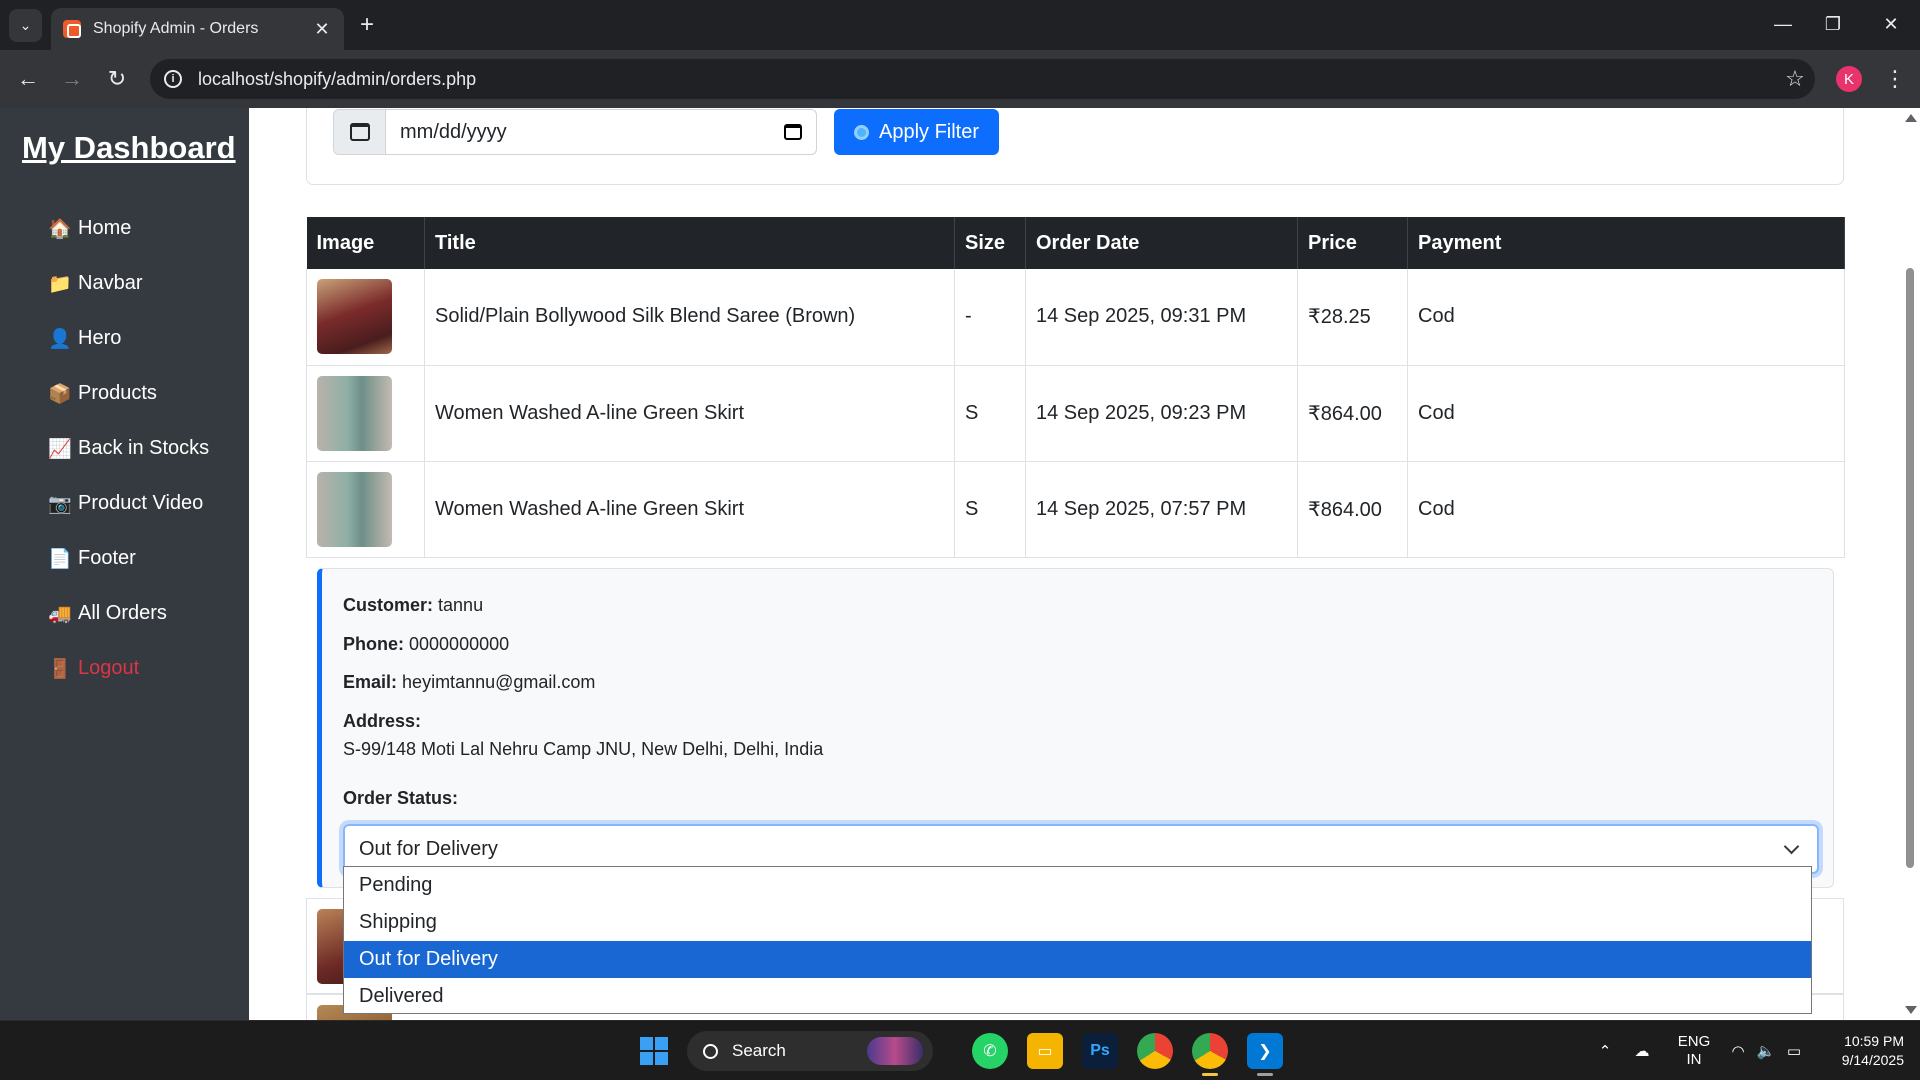 Image resolution: width=1920 pixels, height=1080 pixels. I want to click on email-line: Email: heyimtannu@gmail.com, so click(469, 682).